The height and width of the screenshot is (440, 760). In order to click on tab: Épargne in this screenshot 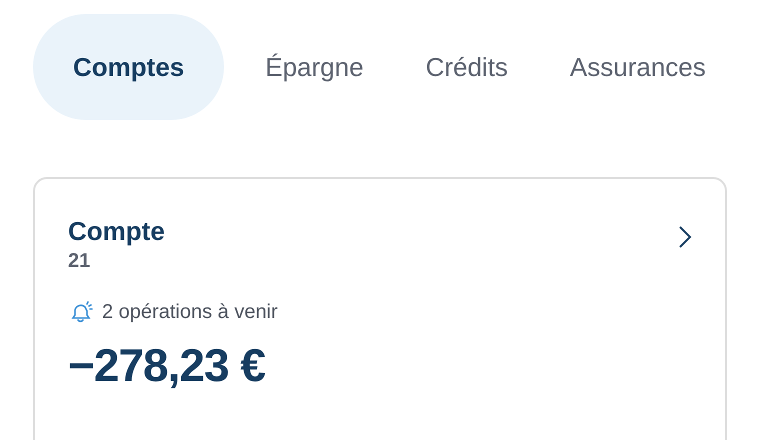, I will do `click(314, 67)`.